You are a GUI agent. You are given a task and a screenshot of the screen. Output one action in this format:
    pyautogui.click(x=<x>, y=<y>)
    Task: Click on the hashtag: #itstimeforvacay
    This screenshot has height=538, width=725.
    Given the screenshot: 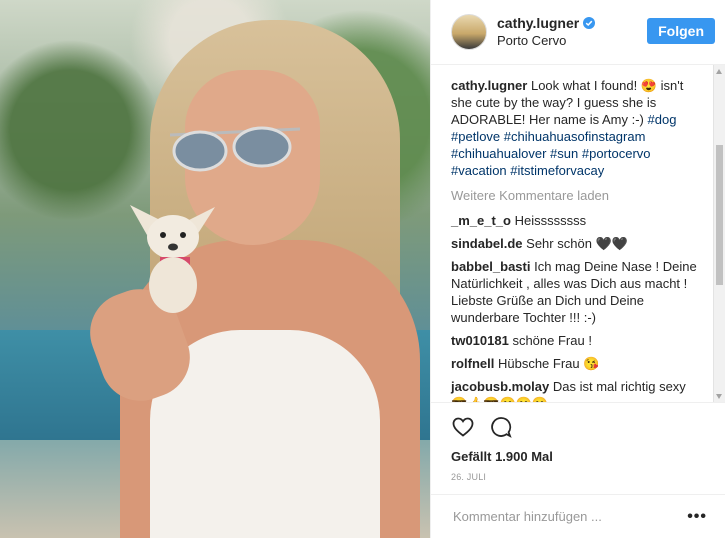 What is the action you would take?
    pyautogui.click(x=557, y=170)
    